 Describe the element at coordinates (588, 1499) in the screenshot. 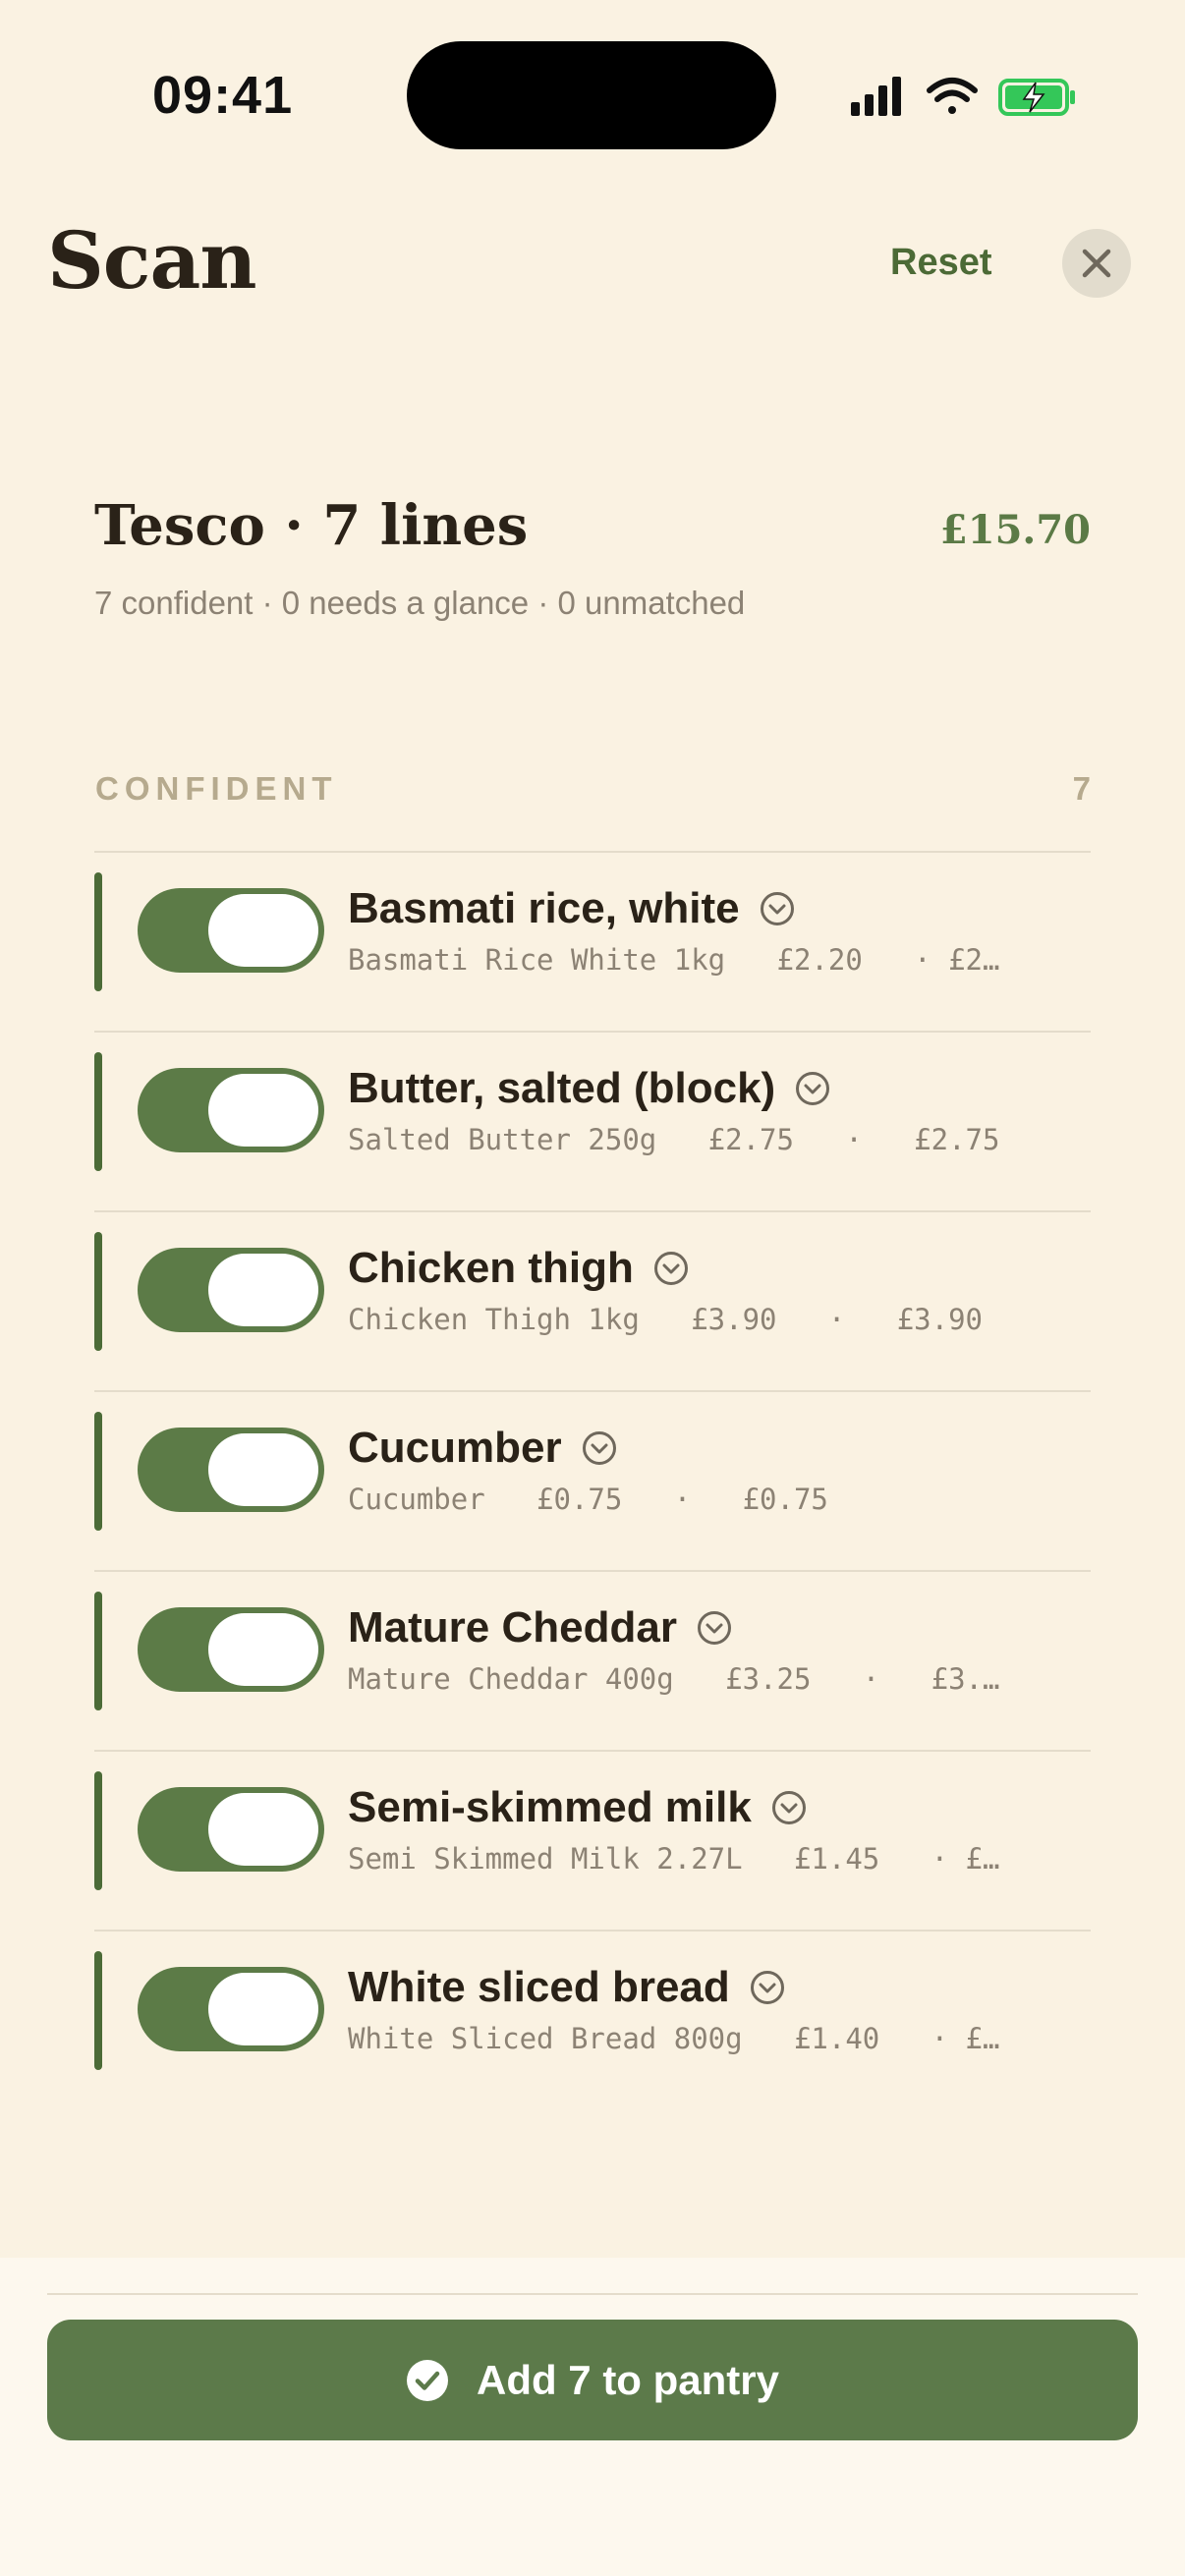

I see `item-detail: Cucumber £0.75 · £0.75` at that location.